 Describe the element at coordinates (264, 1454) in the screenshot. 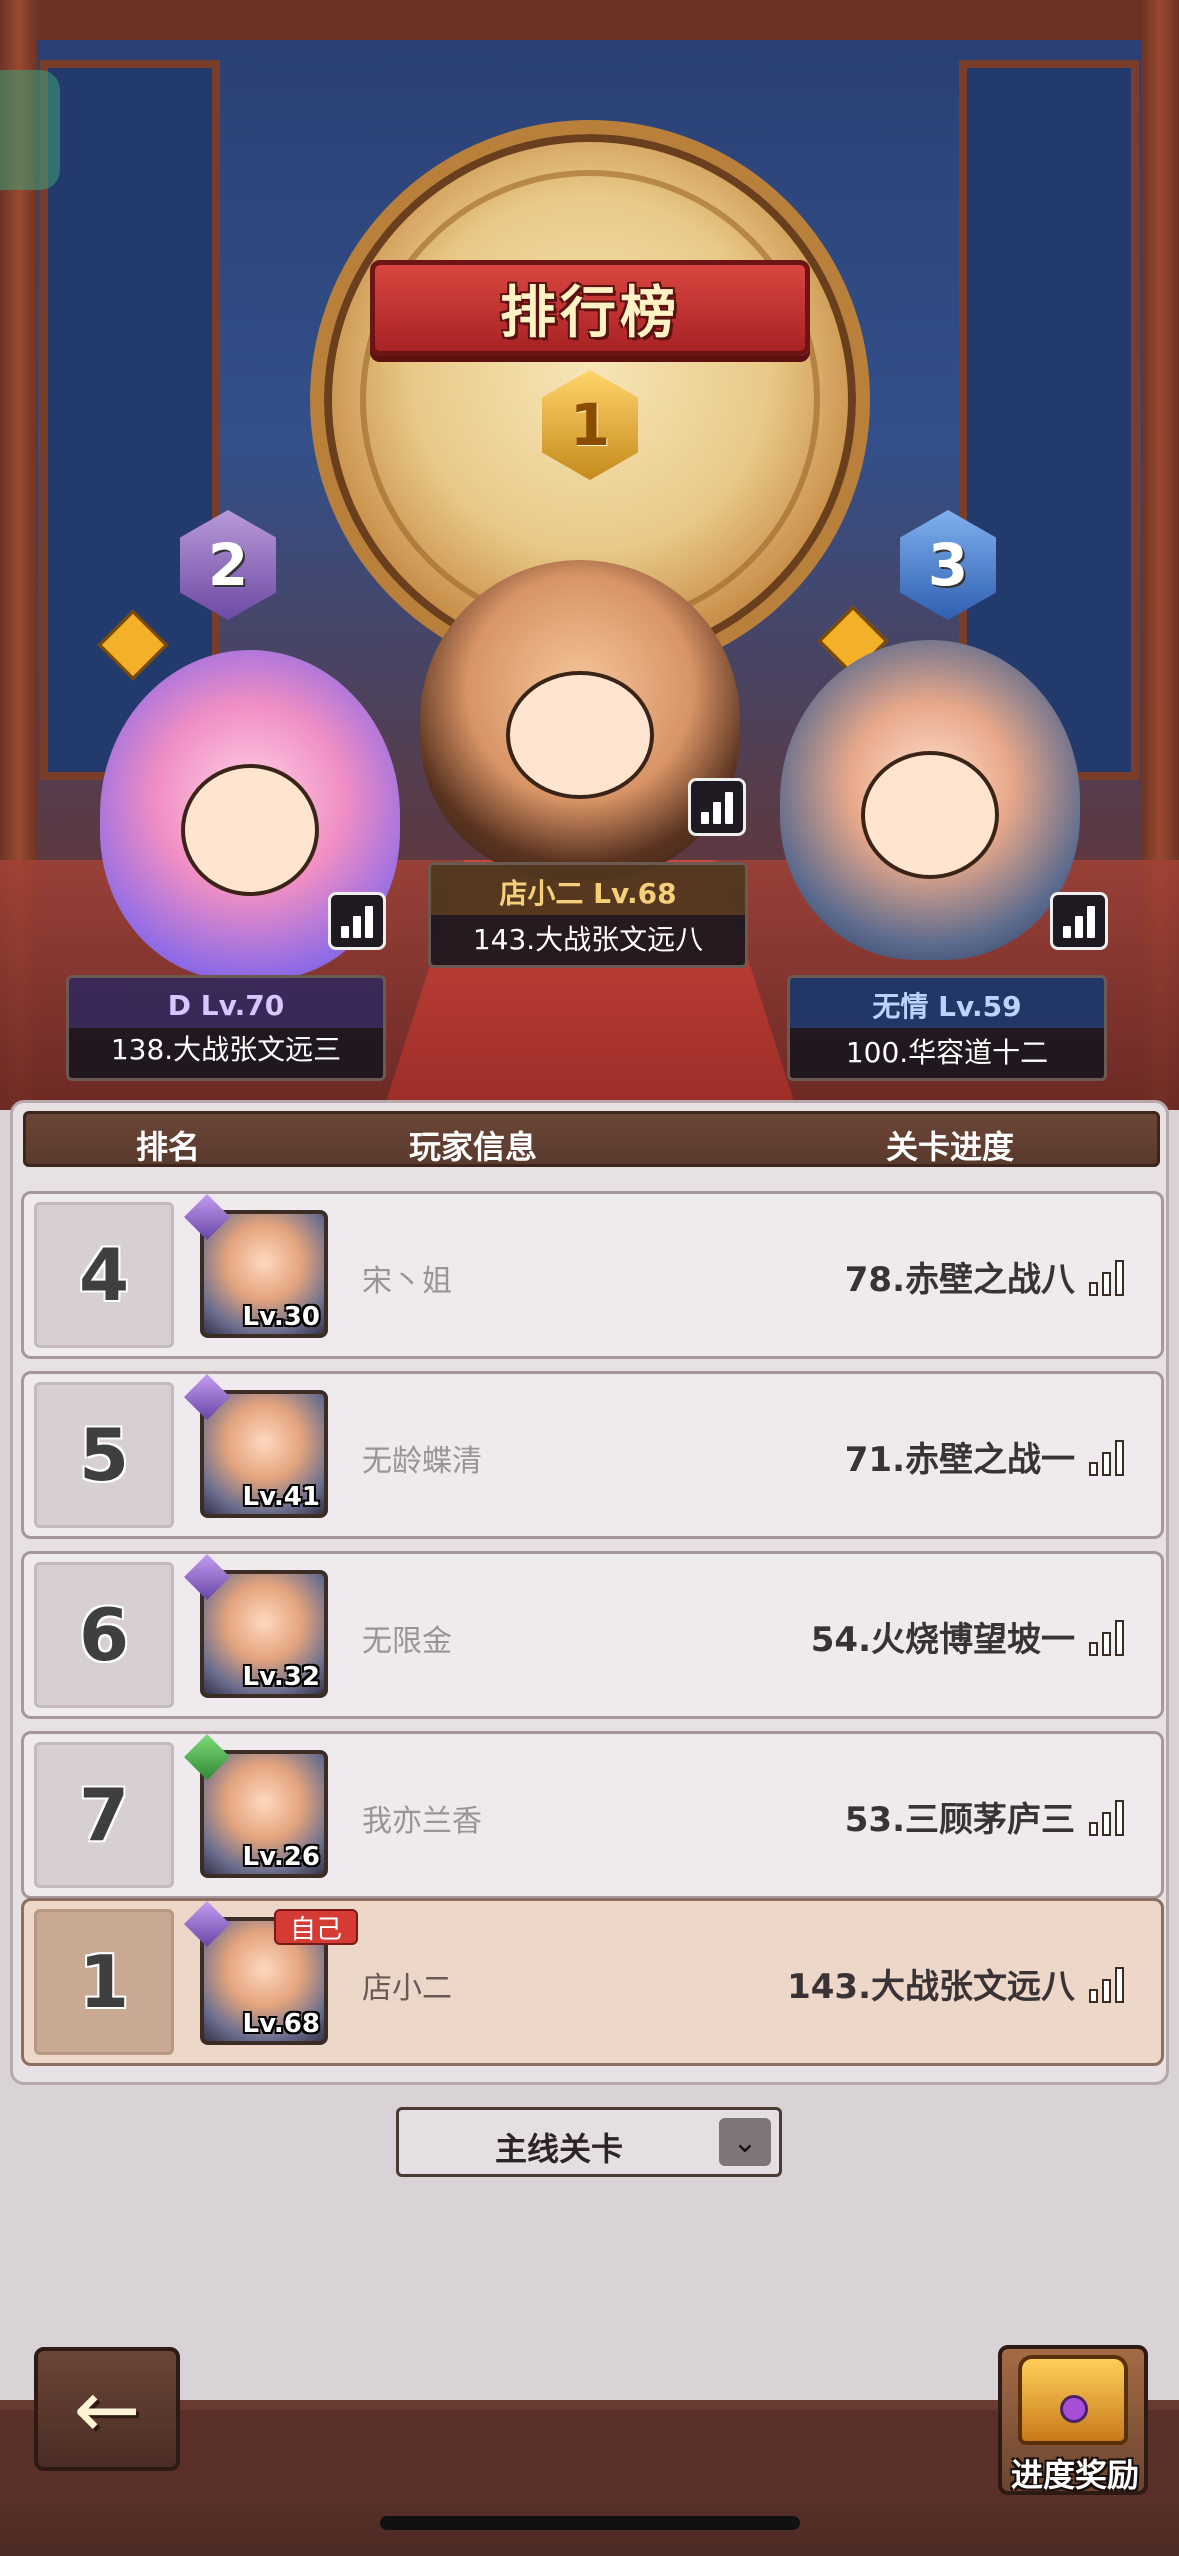

I see `player-avatar: Lv.41` at that location.